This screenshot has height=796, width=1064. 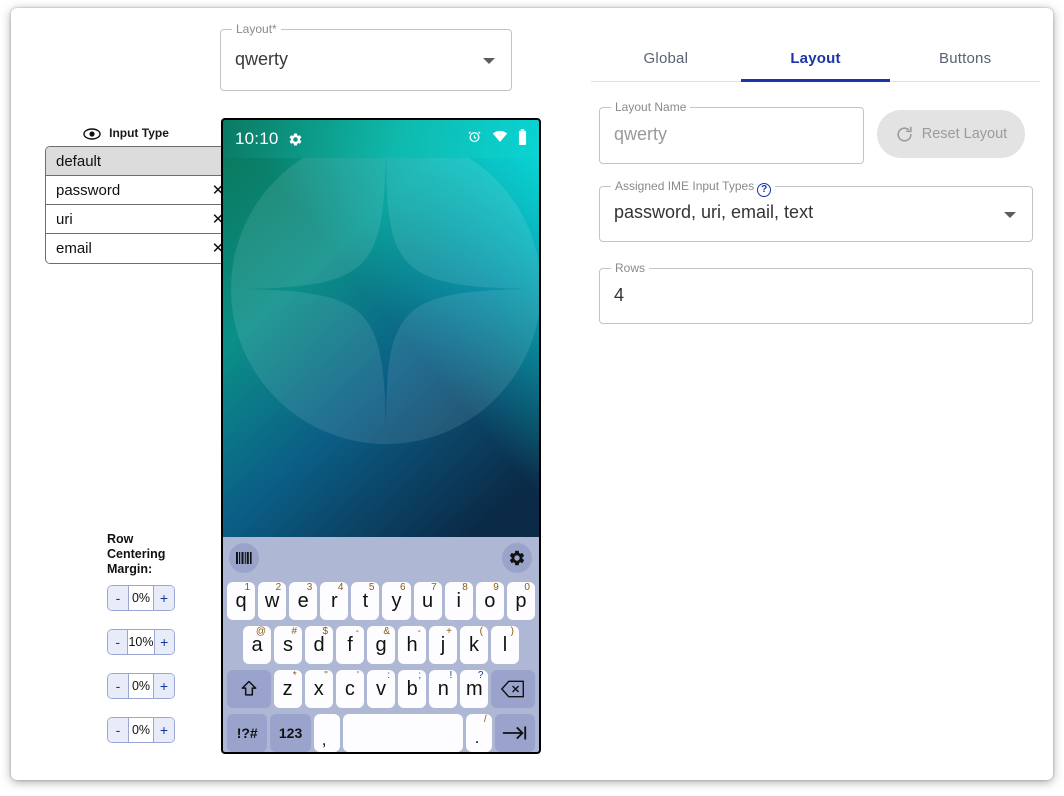 I want to click on symbols-key: !?#, so click(x=247, y=733).